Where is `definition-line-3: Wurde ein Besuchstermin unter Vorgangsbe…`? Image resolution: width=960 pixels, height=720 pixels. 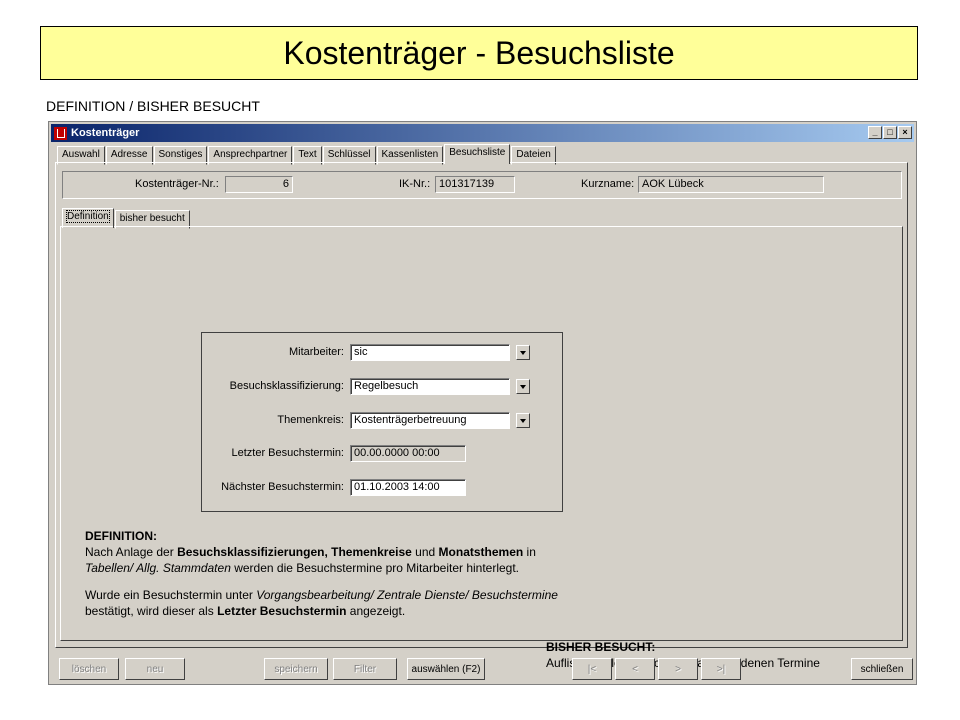 definition-line-3: Wurde ein Besuchstermin unter Vorgangsbe… is located at coordinates (321, 595).